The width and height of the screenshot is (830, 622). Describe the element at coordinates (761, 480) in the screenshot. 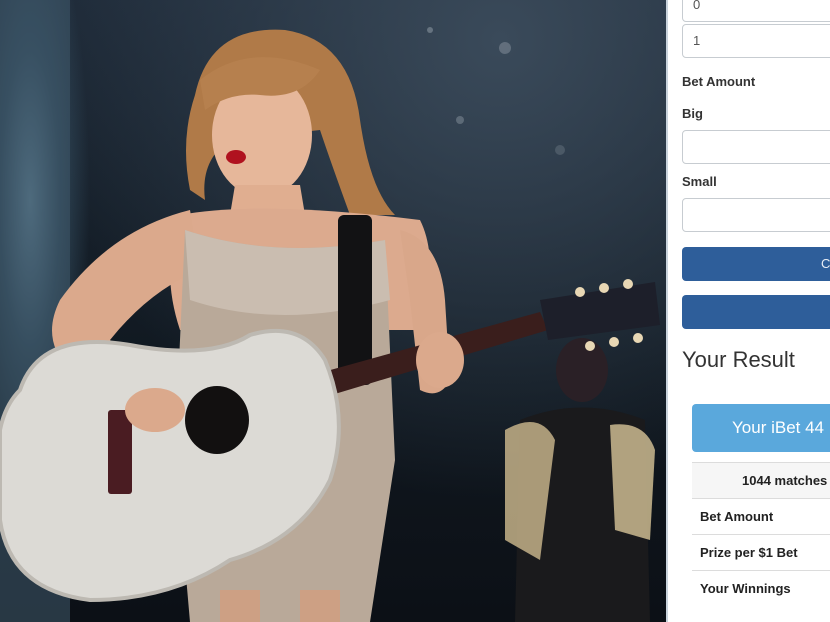

I see `matches-row: 1044 matches` at that location.